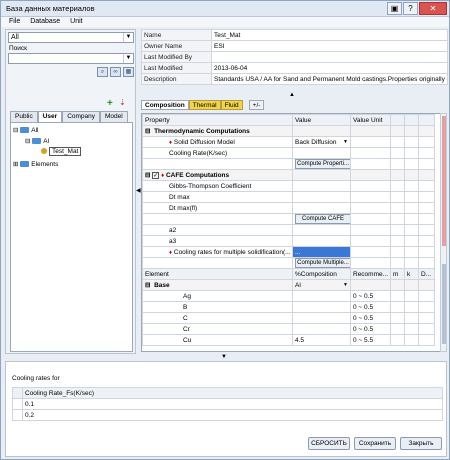  What do you see at coordinates (18, 48) in the screenshot?
I see `search-label: Поиск` at bounding box center [18, 48].